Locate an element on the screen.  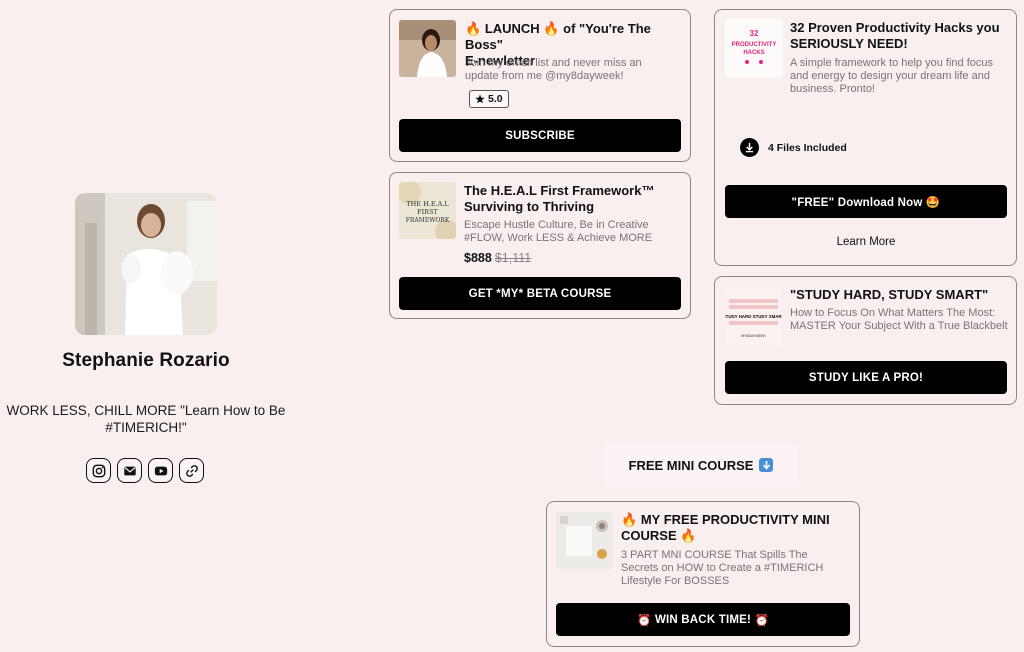
svg-text: THE H.E.A.L is located at coordinates (427, 204).